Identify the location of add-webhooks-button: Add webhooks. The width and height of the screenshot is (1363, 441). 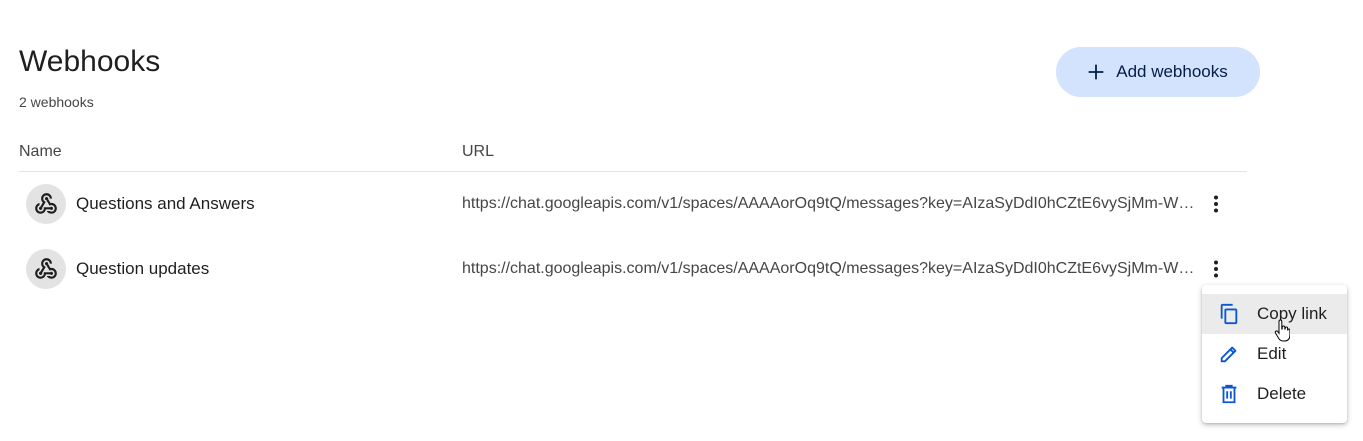
(1158, 72).